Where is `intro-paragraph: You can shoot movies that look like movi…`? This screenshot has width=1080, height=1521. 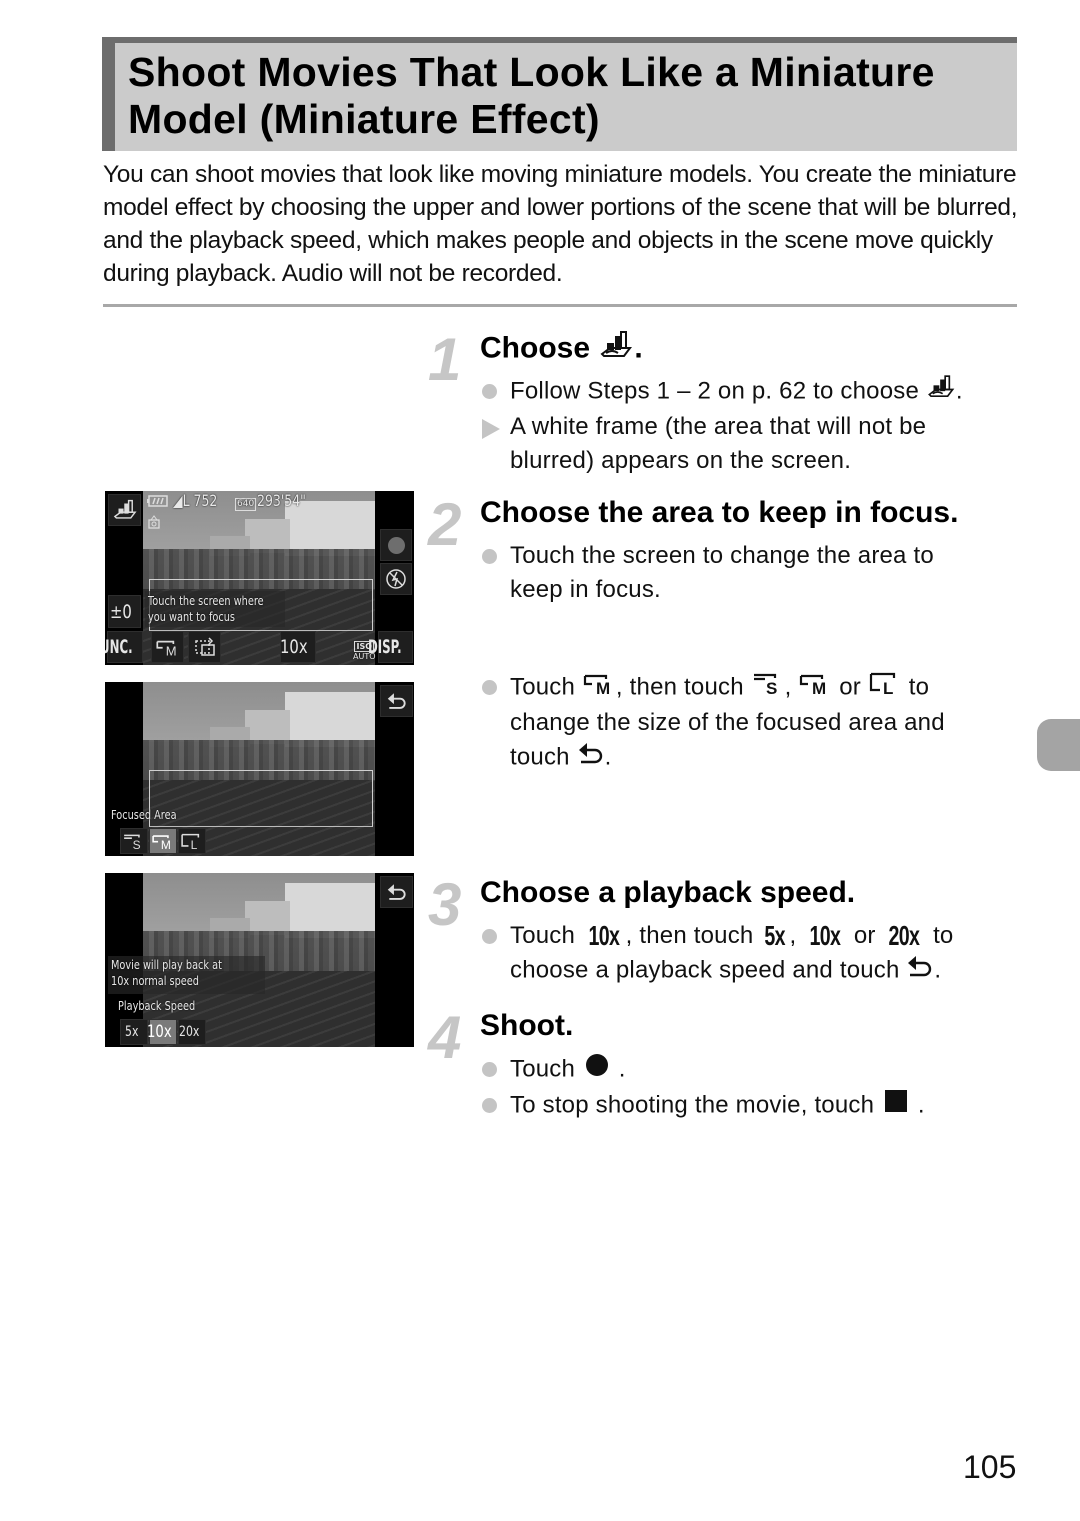
intro-paragraph: You can shoot movies that look like movi… is located at coordinates (560, 224).